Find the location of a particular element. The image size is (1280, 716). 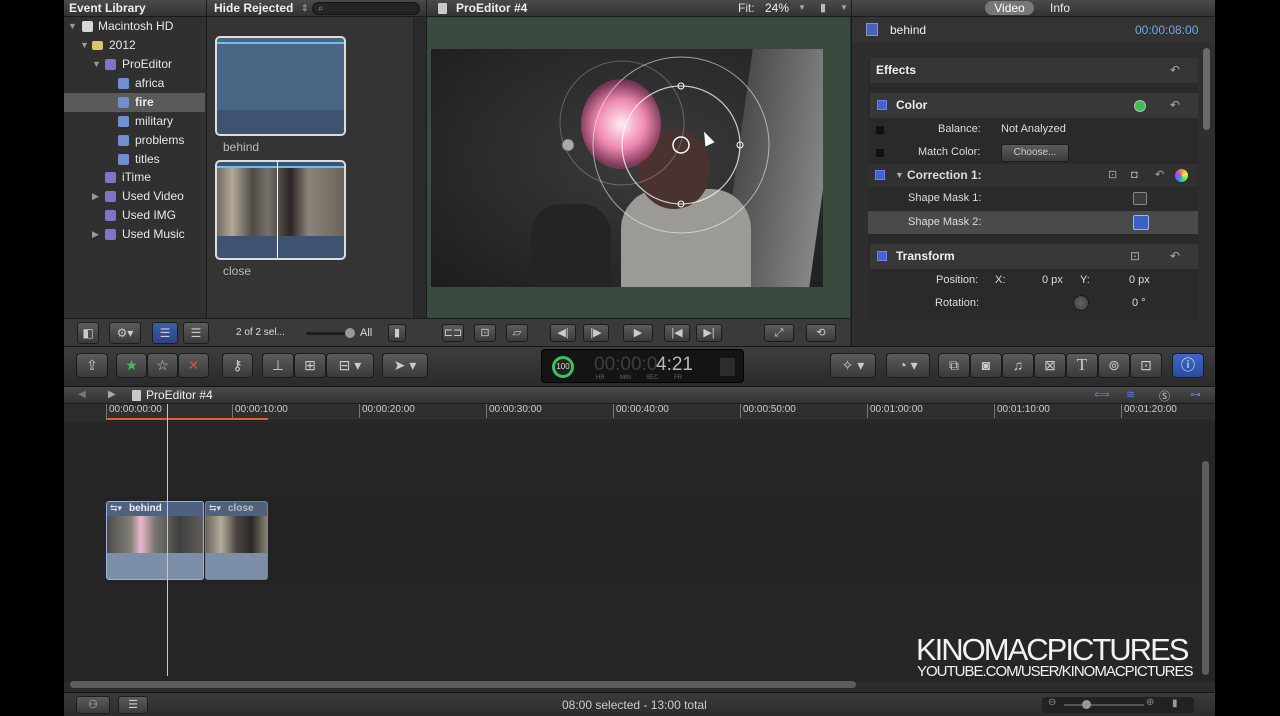

background-tasks-indicator: 100 is located at coordinates (563, 367).